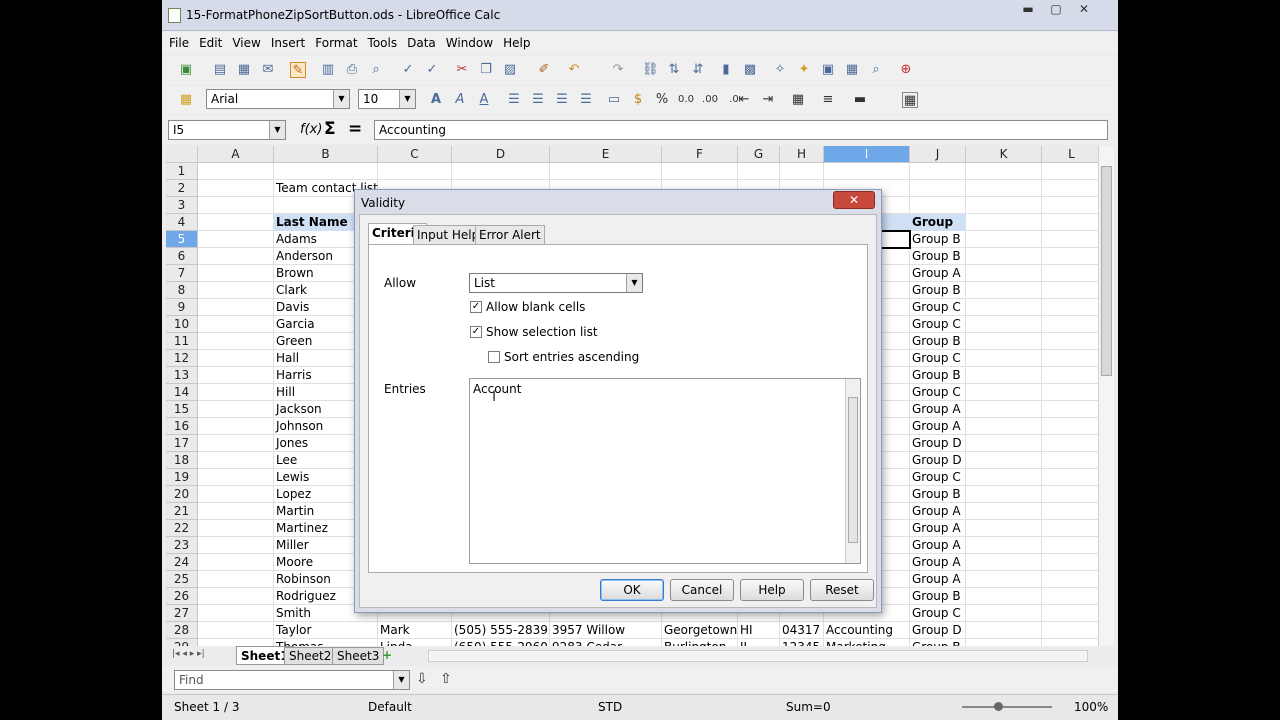 This screenshot has width=1280, height=720. I want to click on row-header: 11, so click(182, 341).